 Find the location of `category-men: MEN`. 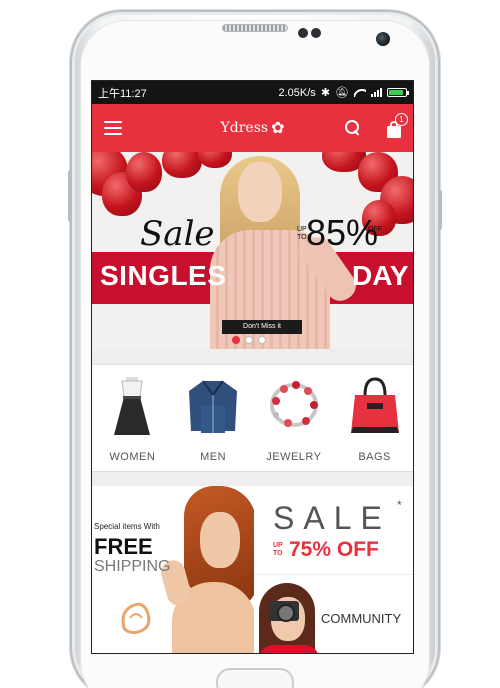

category-men: MEN is located at coordinates (213, 418).